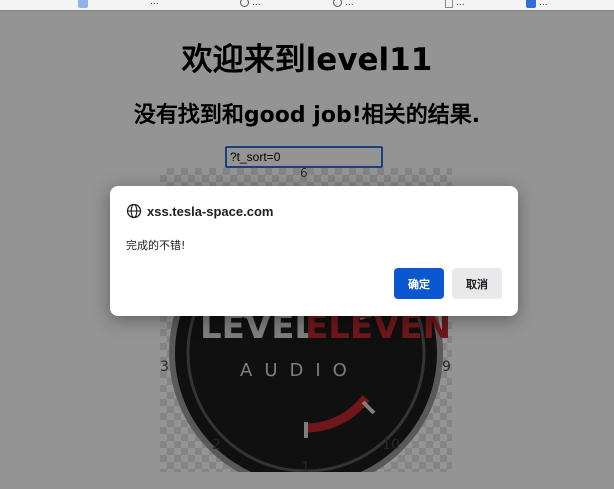 The width and height of the screenshot is (614, 489). I want to click on cancel-button: 取消, so click(477, 283).